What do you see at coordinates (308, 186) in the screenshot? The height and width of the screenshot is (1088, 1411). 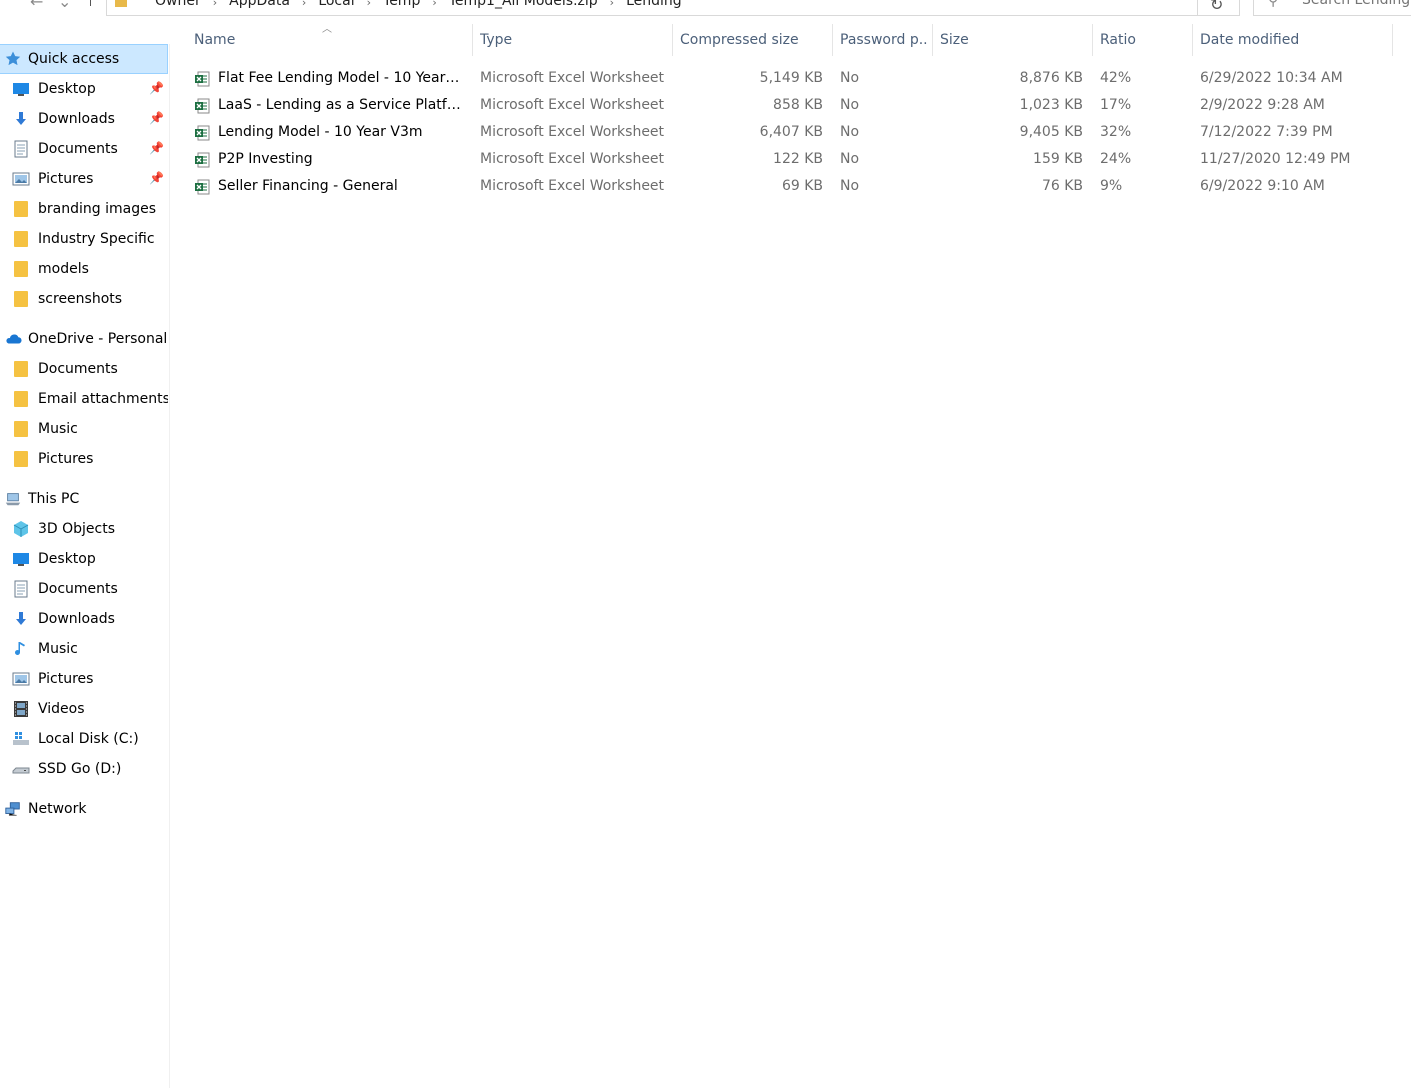 I see `file-name: Seller Financing - General` at bounding box center [308, 186].